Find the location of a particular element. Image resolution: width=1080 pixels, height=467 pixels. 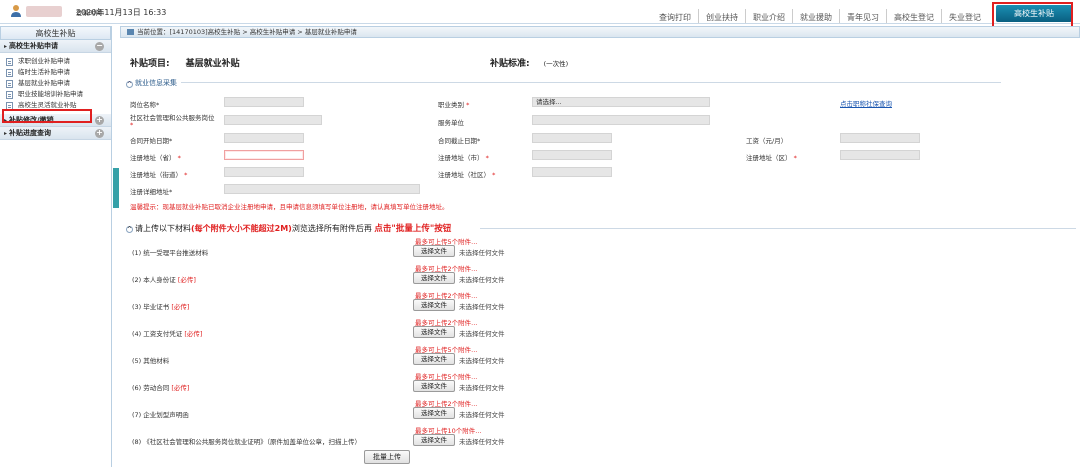

community-post-input is located at coordinates (273, 120).